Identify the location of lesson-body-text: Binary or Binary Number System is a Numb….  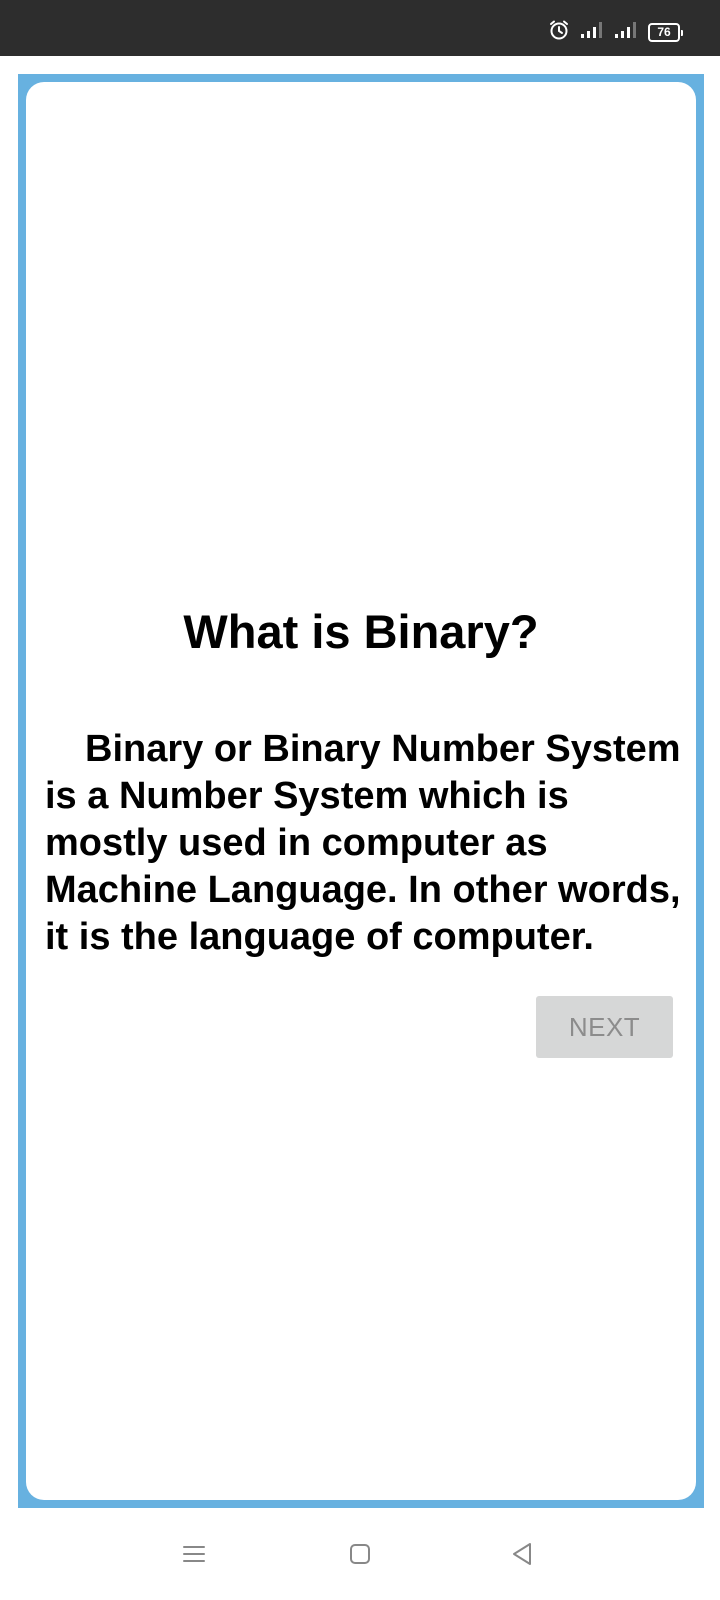
(363, 843).